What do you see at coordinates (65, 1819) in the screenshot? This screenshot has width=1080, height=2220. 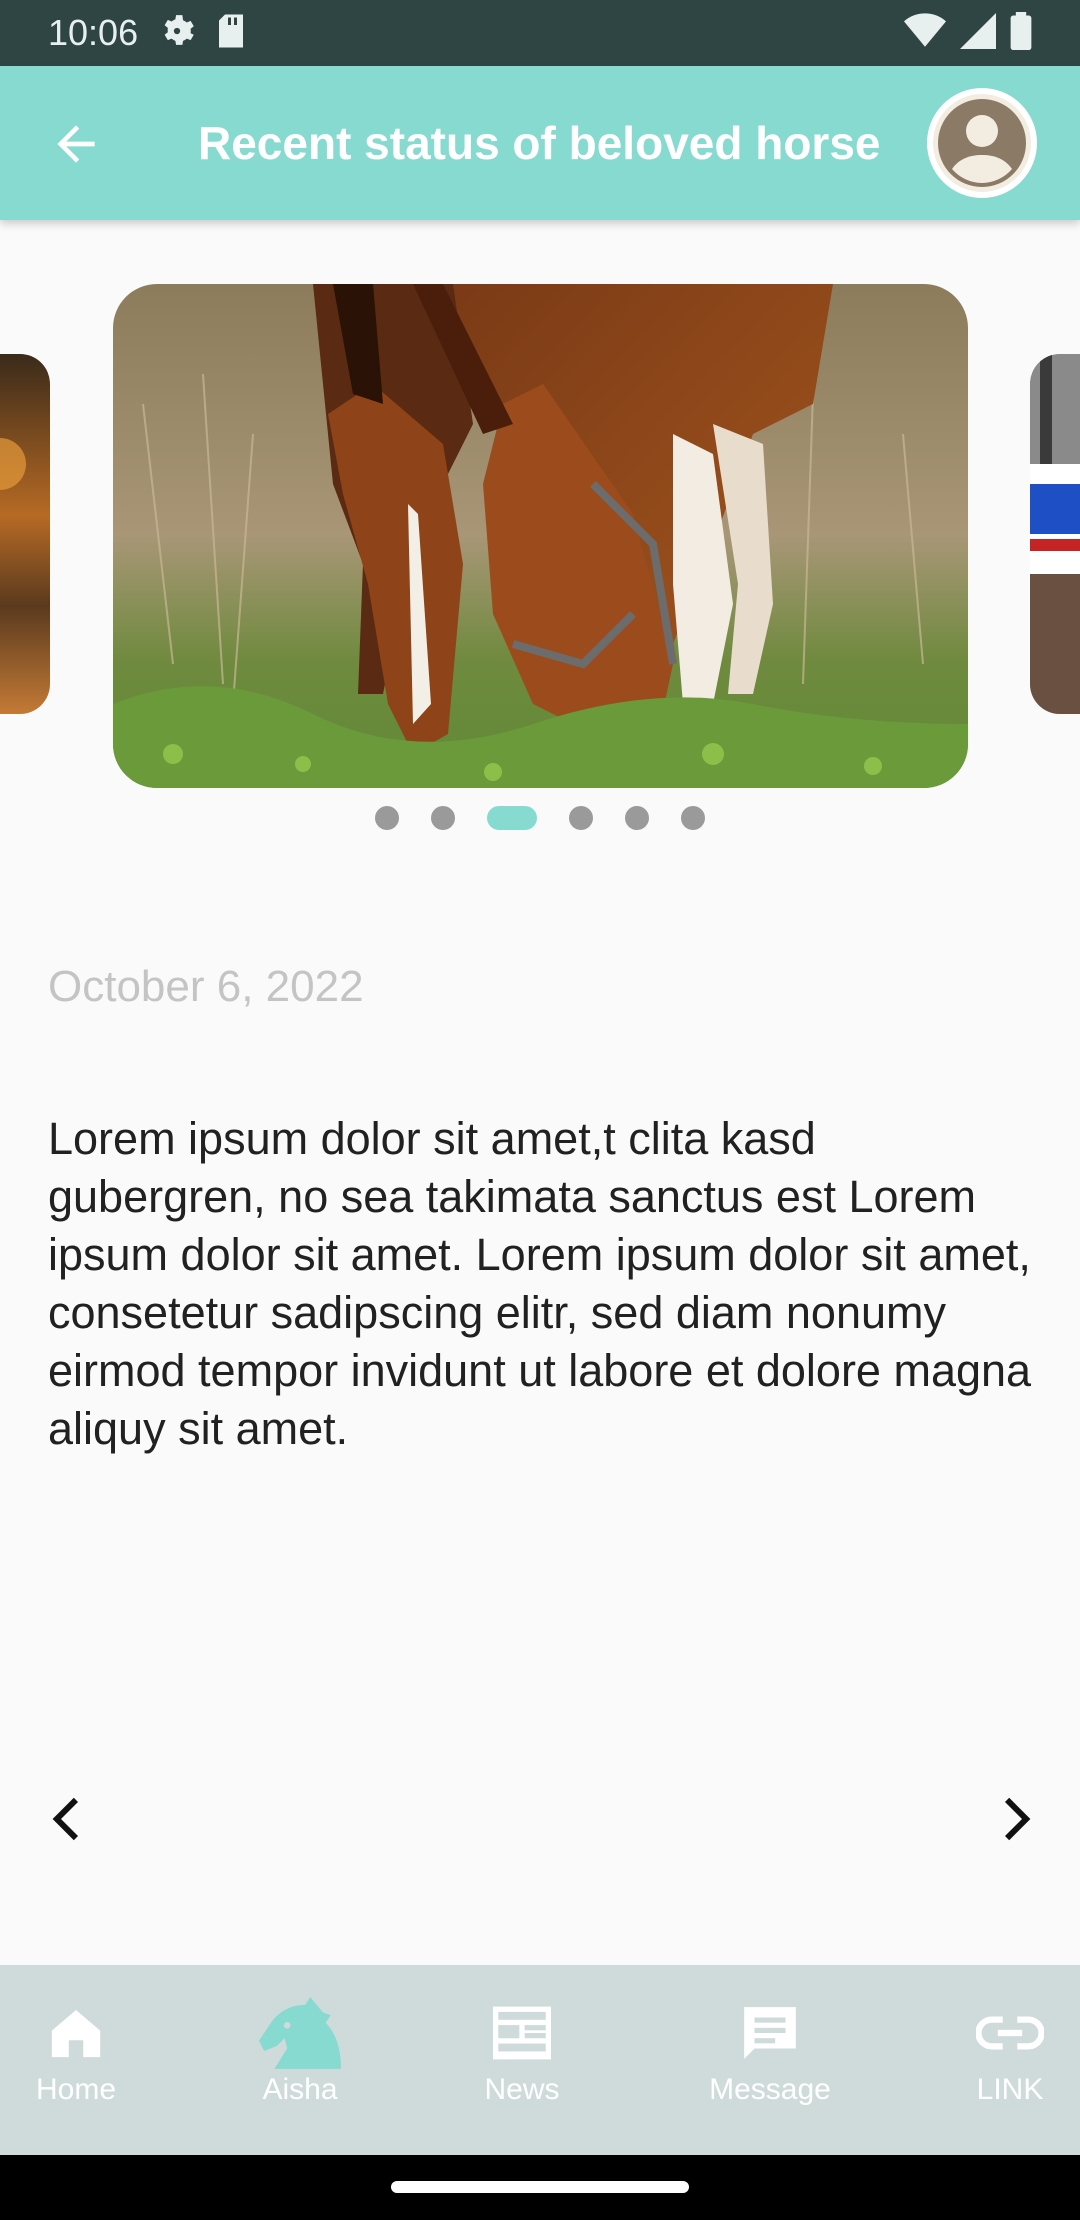 I see `chevron-left-icon` at bounding box center [65, 1819].